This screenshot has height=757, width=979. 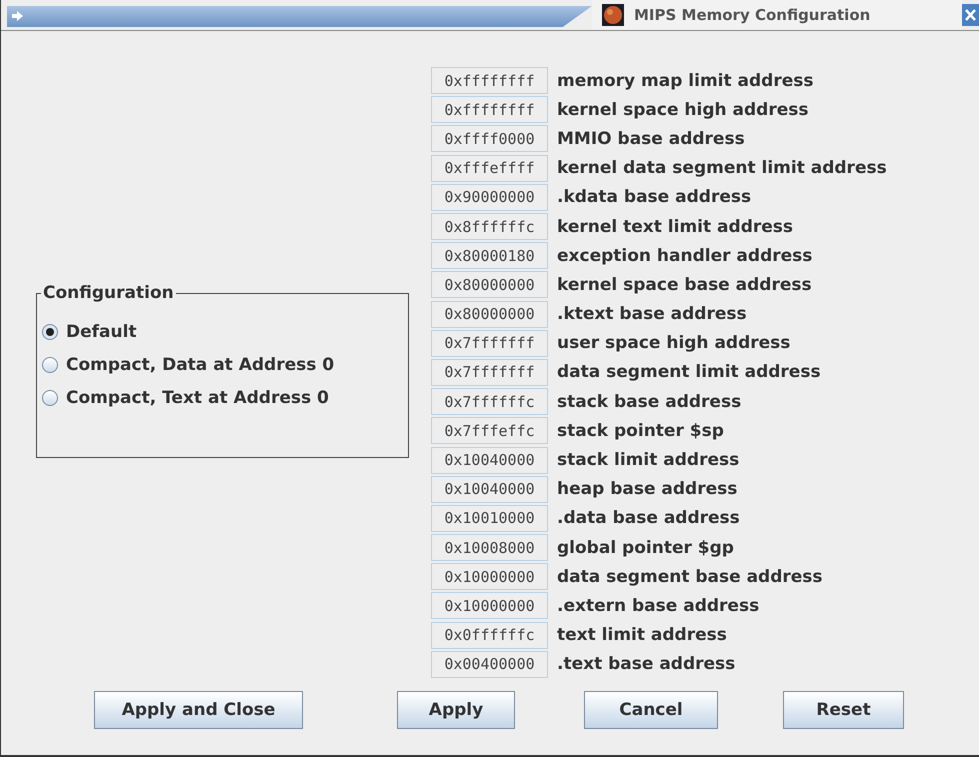 What do you see at coordinates (843, 710) in the screenshot?
I see `dialog-button: Reset` at bounding box center [843, 710].